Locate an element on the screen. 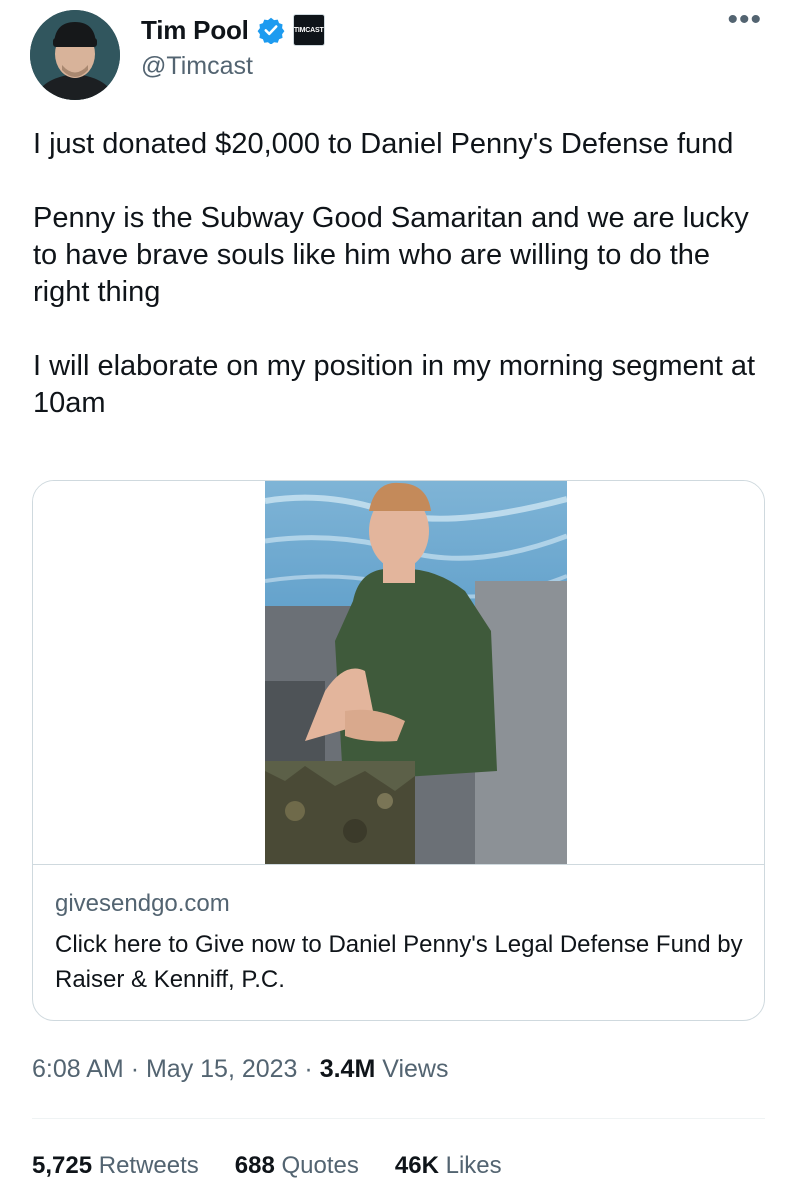 This screenshot has height=1200, width=796. author-display-name: Tim Pool is located at coordinates (195, 30).